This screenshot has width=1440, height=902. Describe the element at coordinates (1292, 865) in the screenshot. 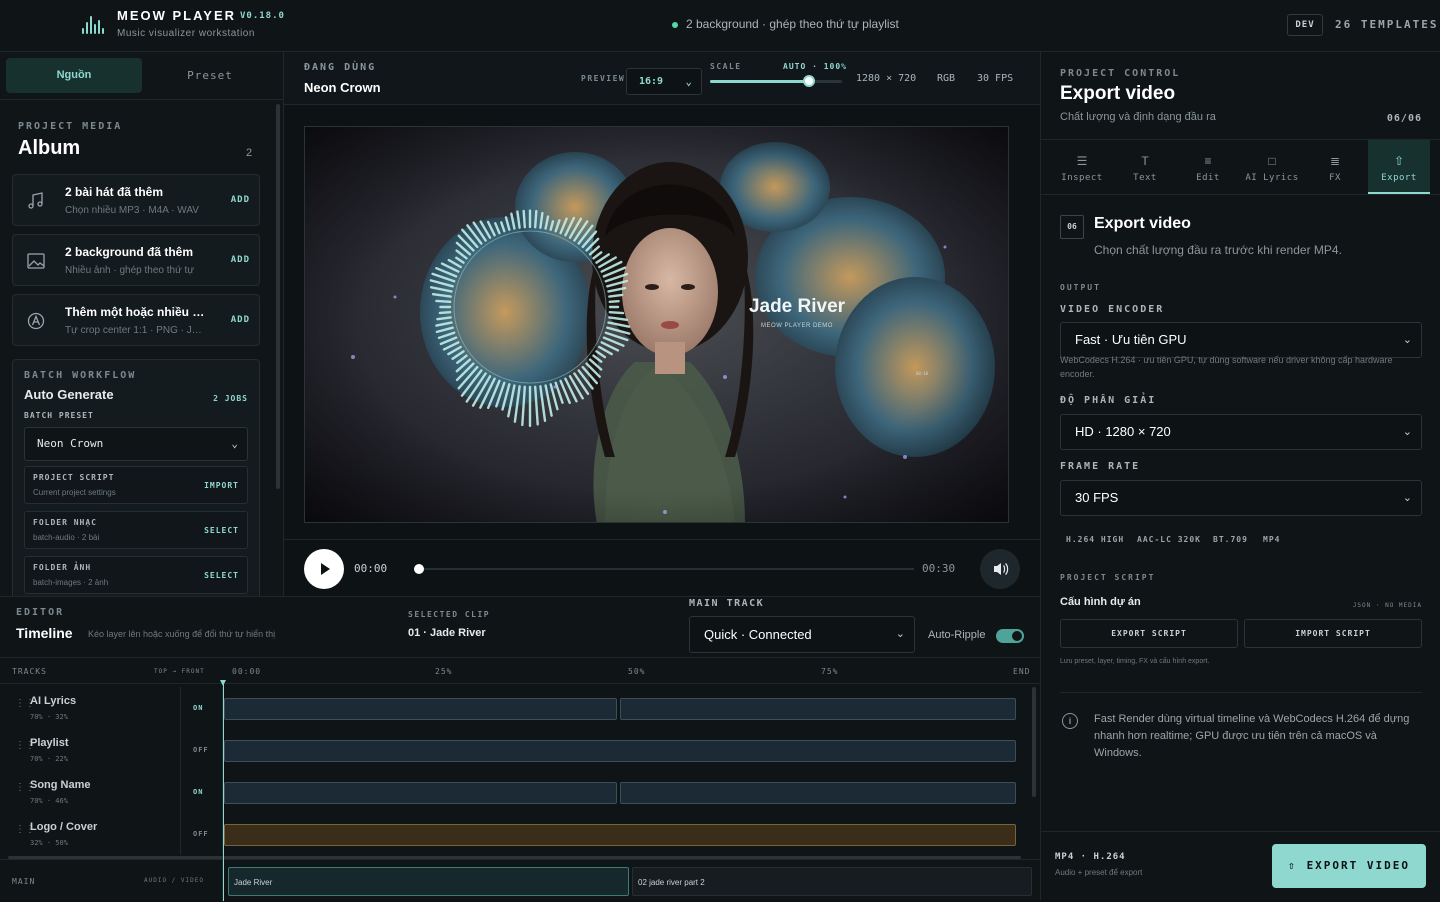

I see `upload-icon: ⇧` at that location.